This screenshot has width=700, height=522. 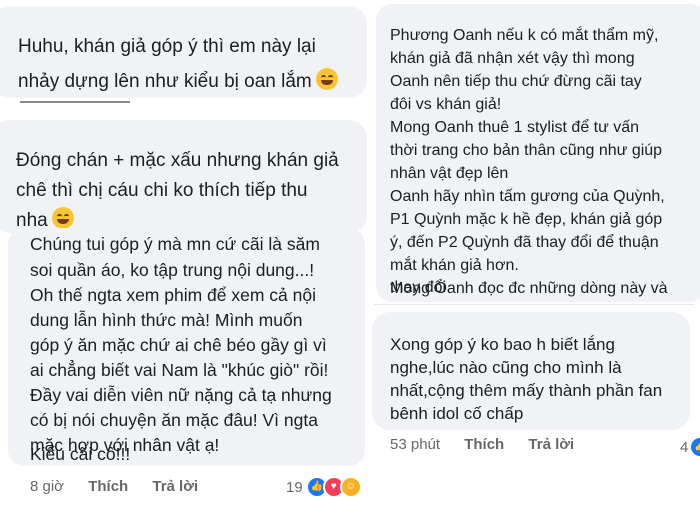 I want to click on comment-text-line: Mong Oanh thuê 1 stylist để tư vấn, so click(x=515, y=127).